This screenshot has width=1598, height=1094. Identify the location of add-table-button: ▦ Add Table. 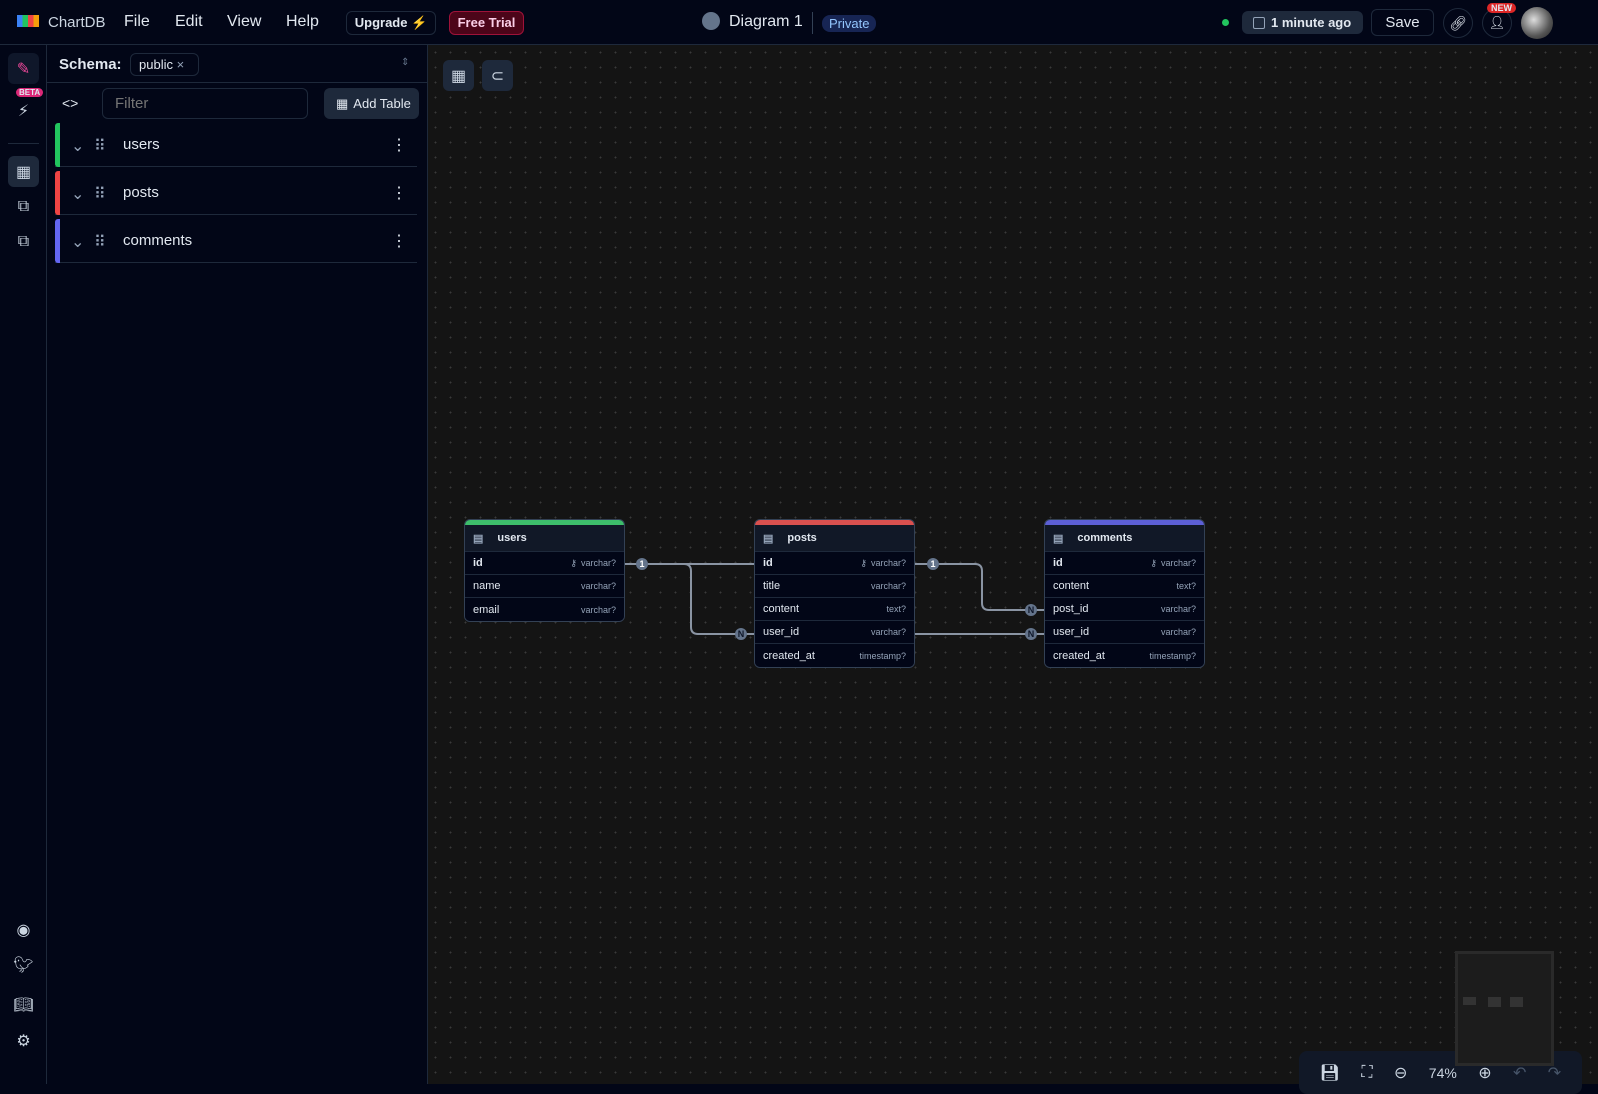
(371, 103).